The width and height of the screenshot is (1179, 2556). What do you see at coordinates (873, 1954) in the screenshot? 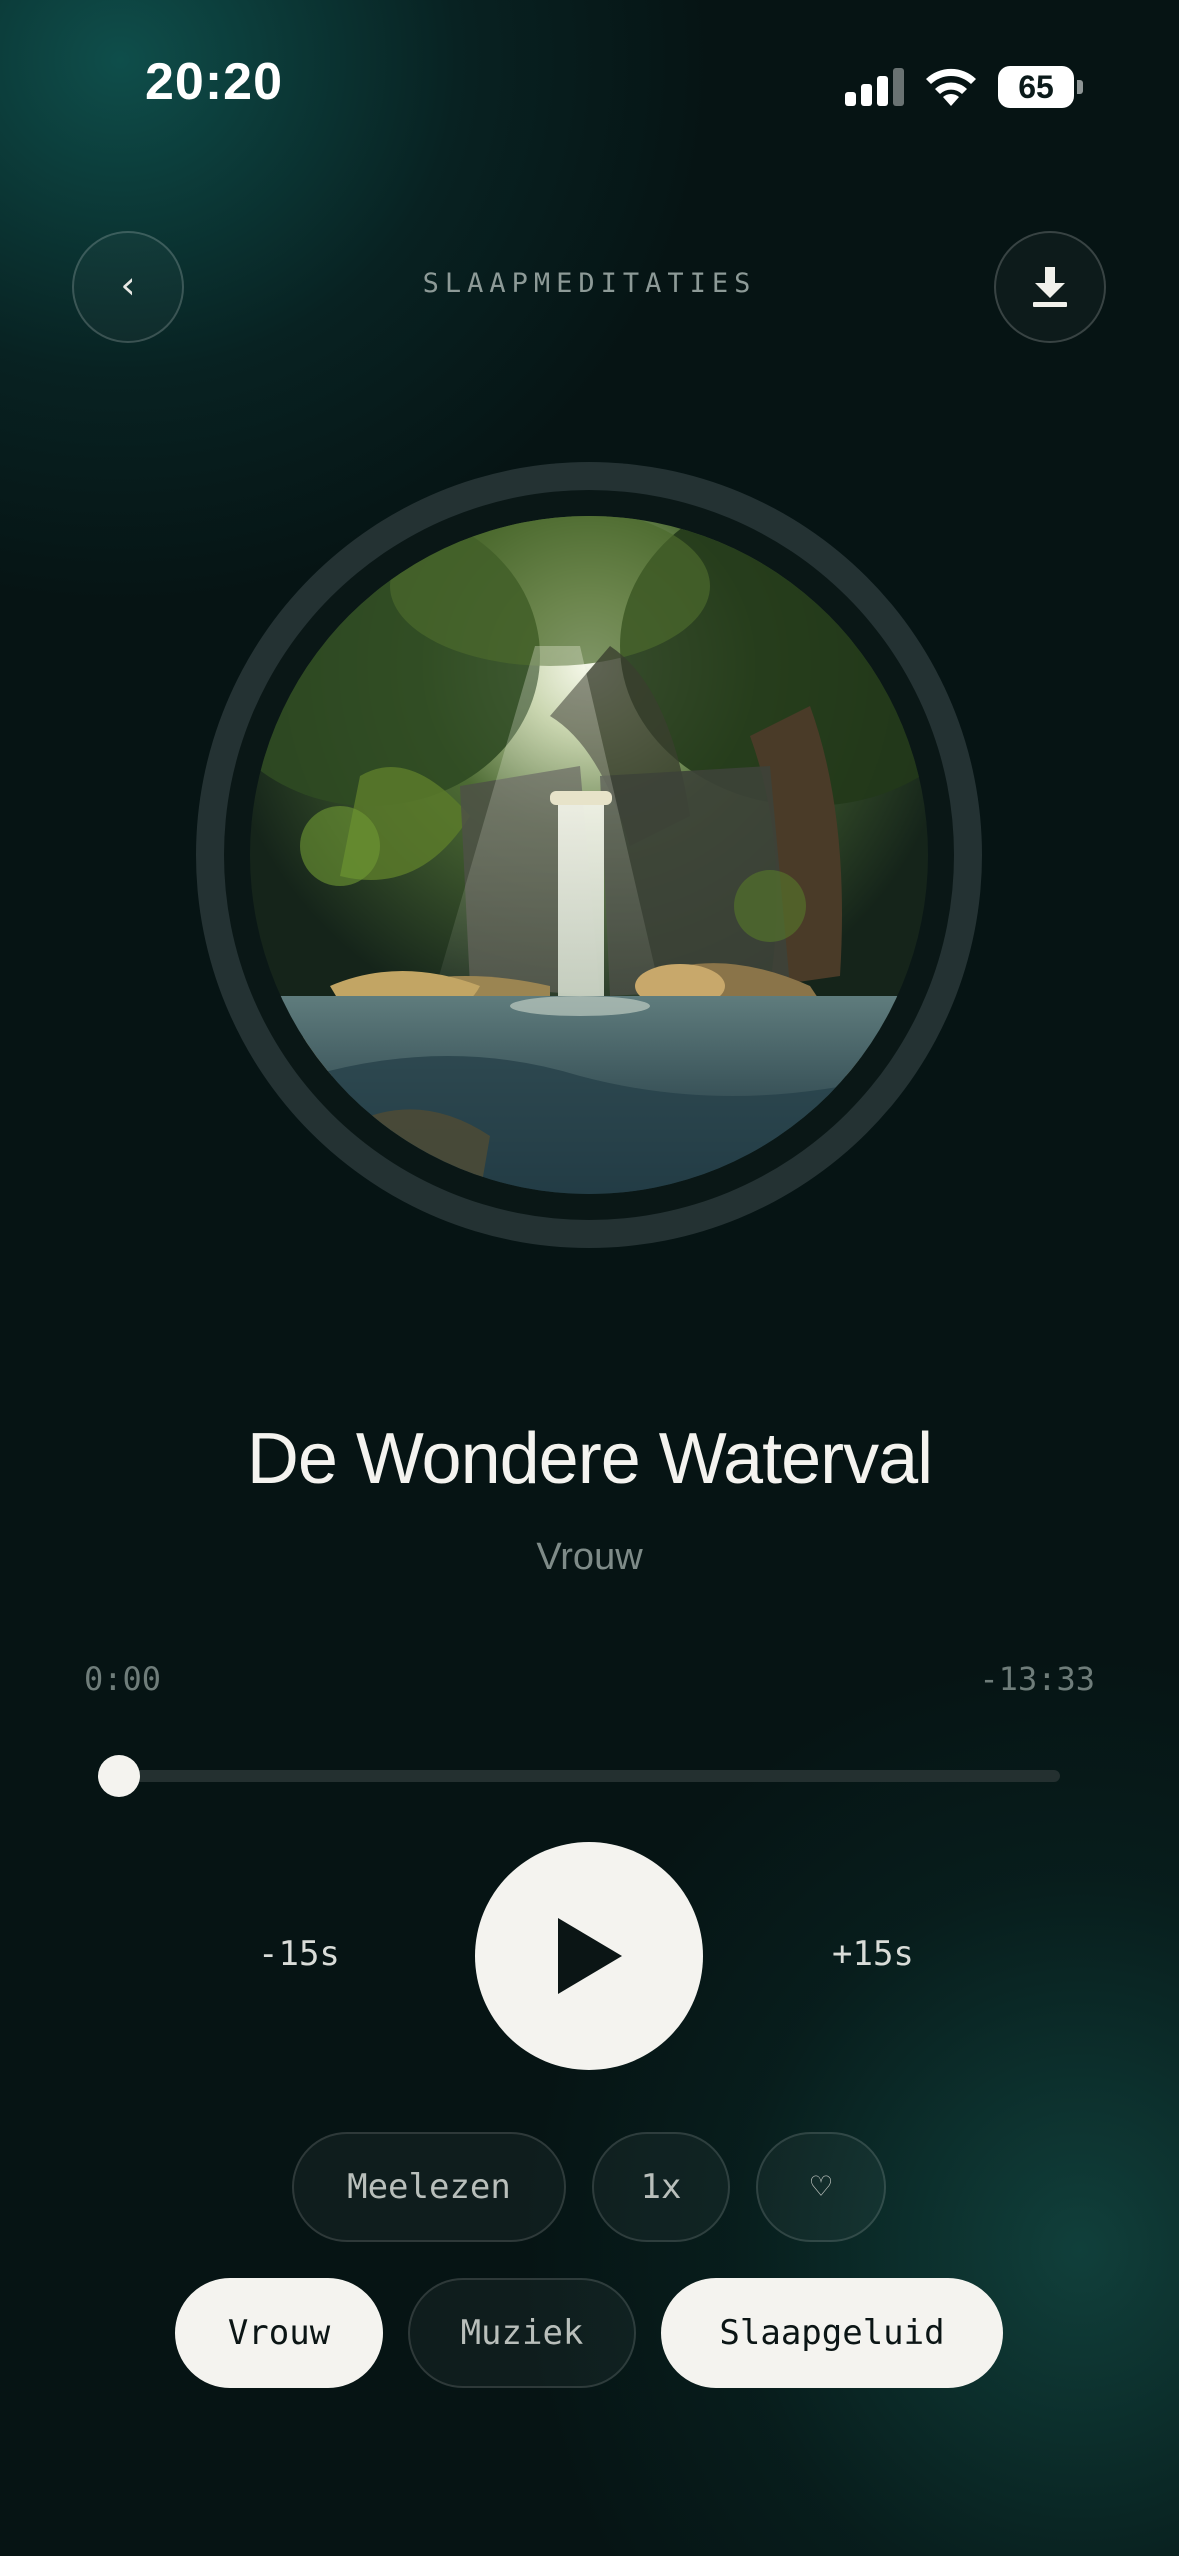
I see `skip-forward-button: +15s` at bounding box center [873, 1954].